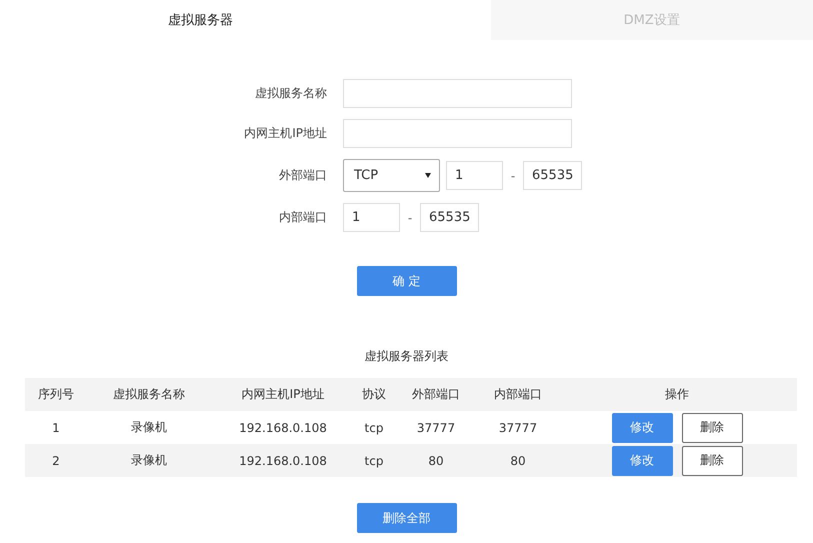 The height and width of the screenshot is (543, 813). I want to click on field-label: 内部端口, so click(302, 217).